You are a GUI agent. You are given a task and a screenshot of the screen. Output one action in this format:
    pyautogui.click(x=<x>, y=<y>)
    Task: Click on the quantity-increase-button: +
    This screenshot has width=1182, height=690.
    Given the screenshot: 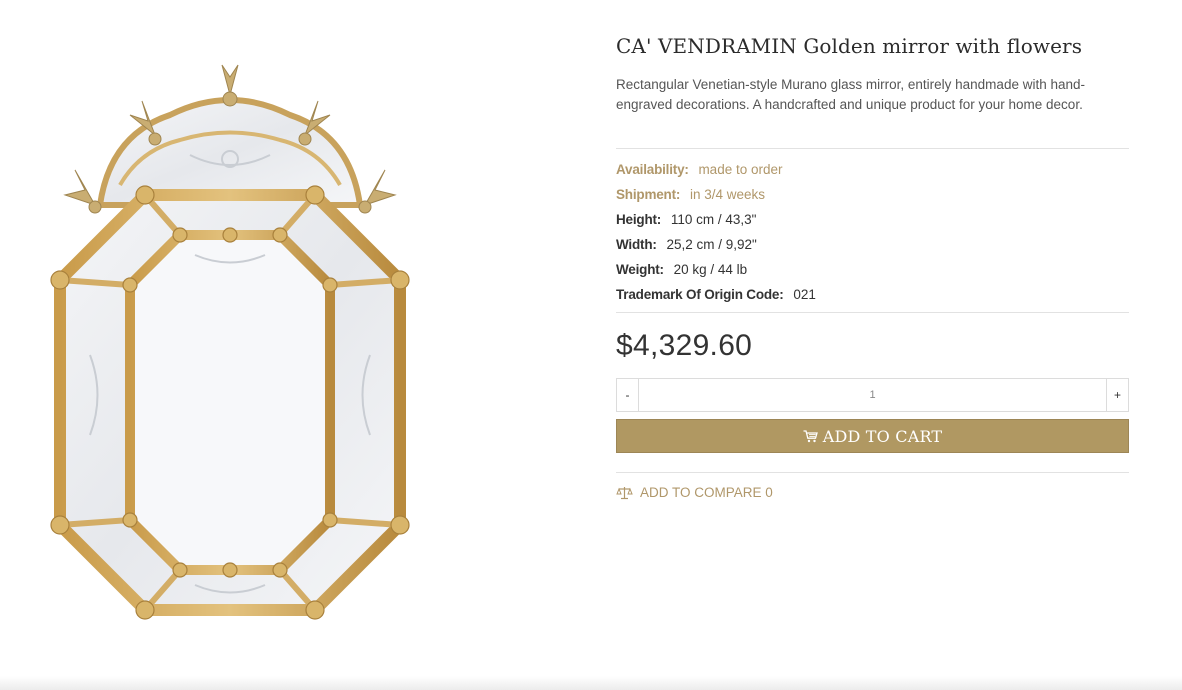 What is the action you would take?
    pyautogui.click(x=1117, y=395)
    